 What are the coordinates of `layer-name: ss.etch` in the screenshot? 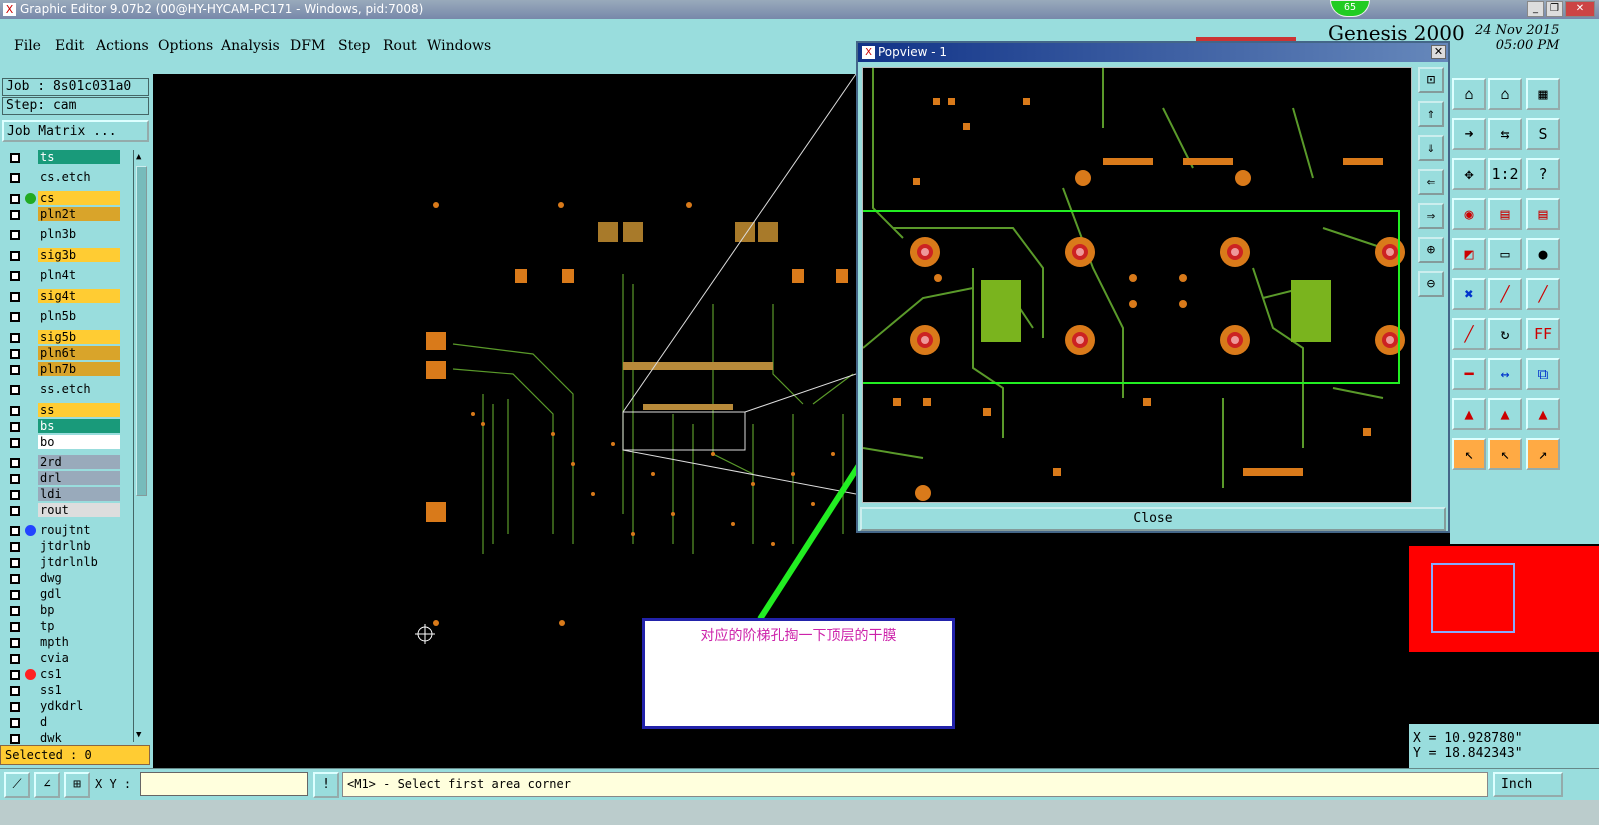 It's located at (79, 389).